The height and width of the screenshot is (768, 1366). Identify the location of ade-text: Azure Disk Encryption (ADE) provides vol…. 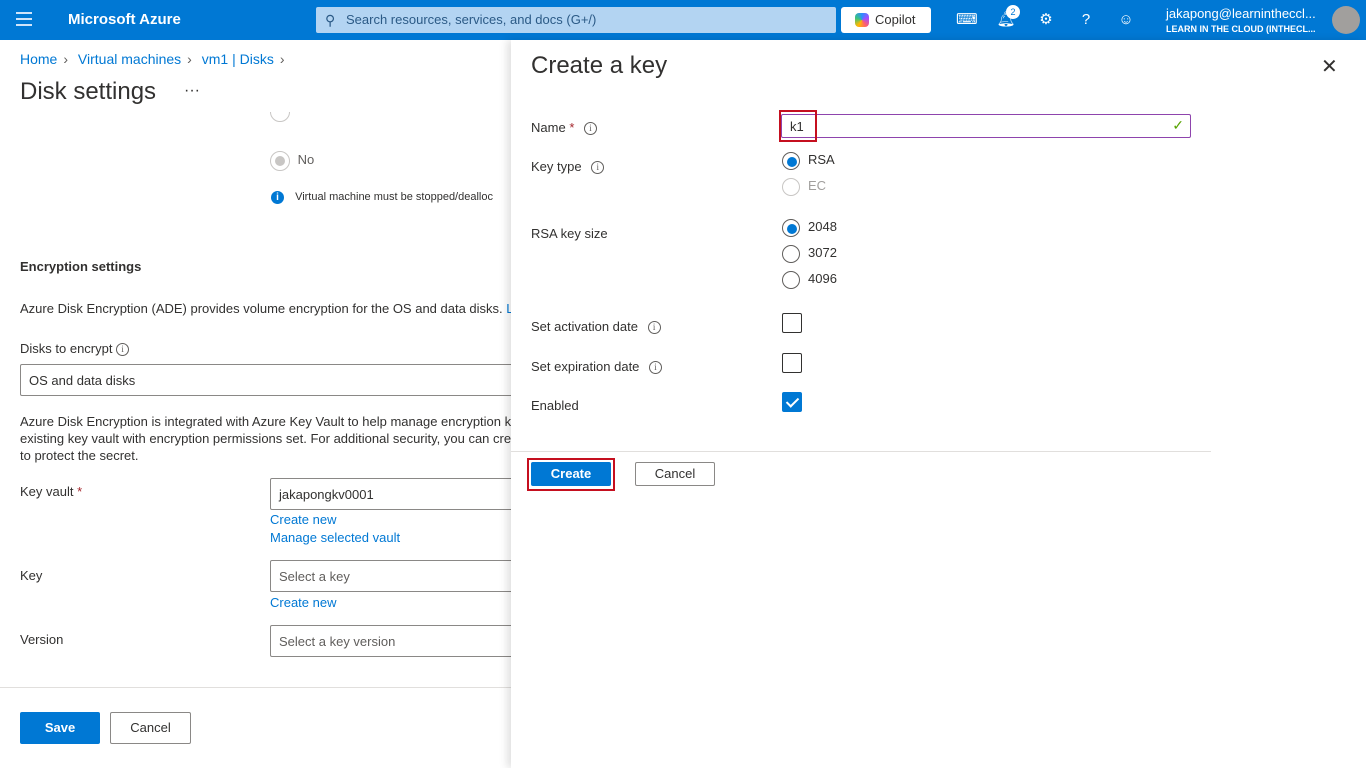
(261, 308).